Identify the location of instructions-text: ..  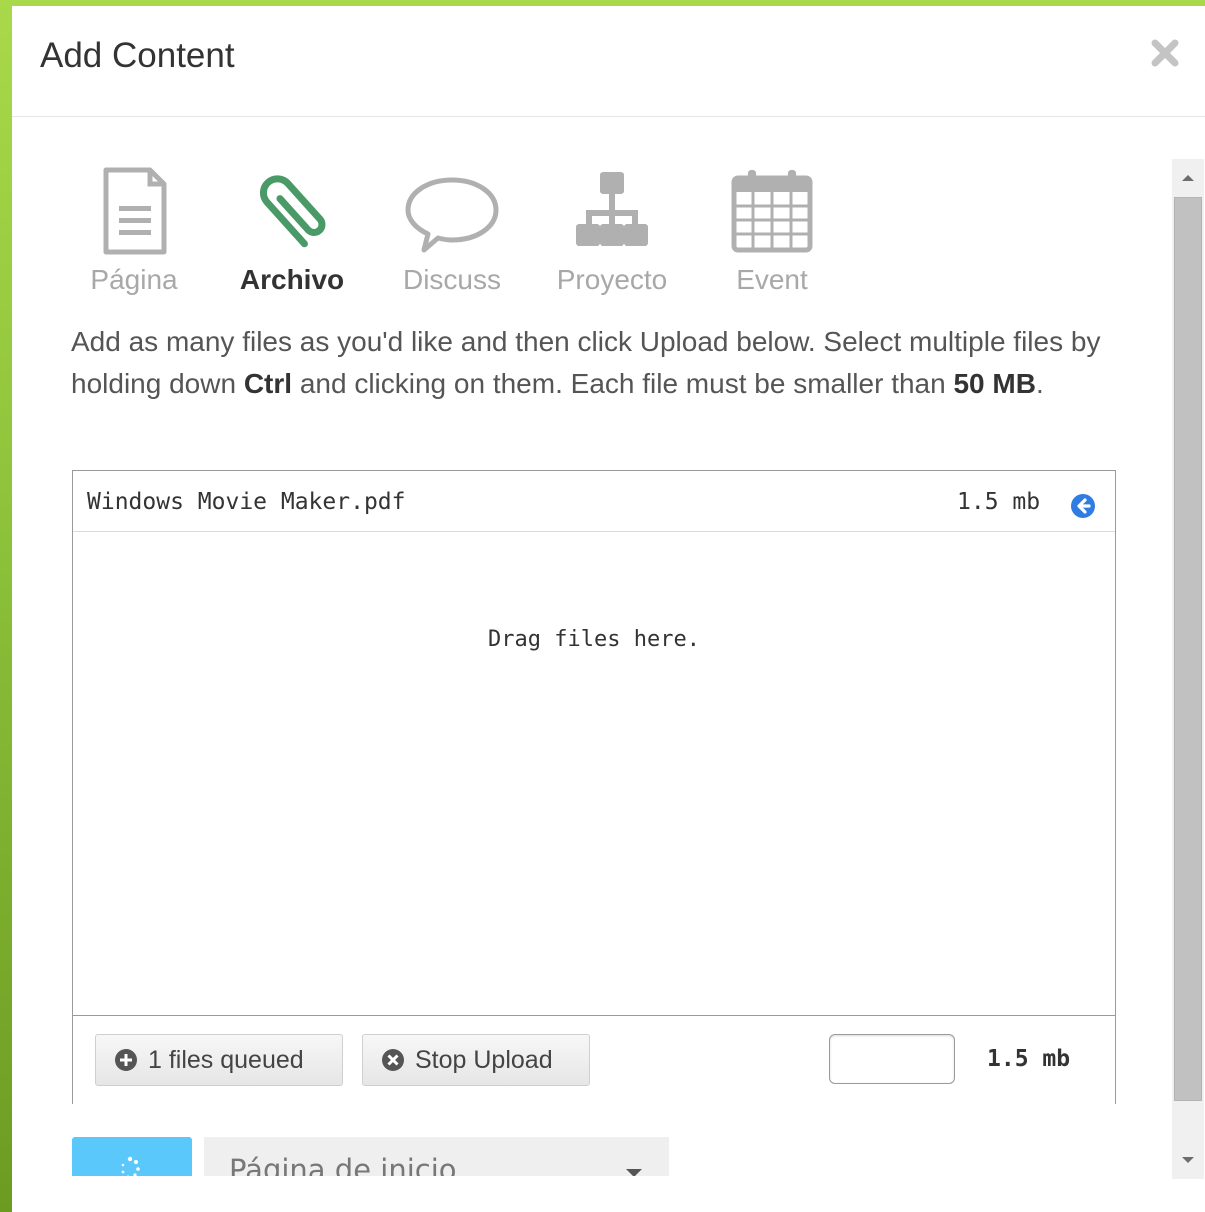
(1039, 383).